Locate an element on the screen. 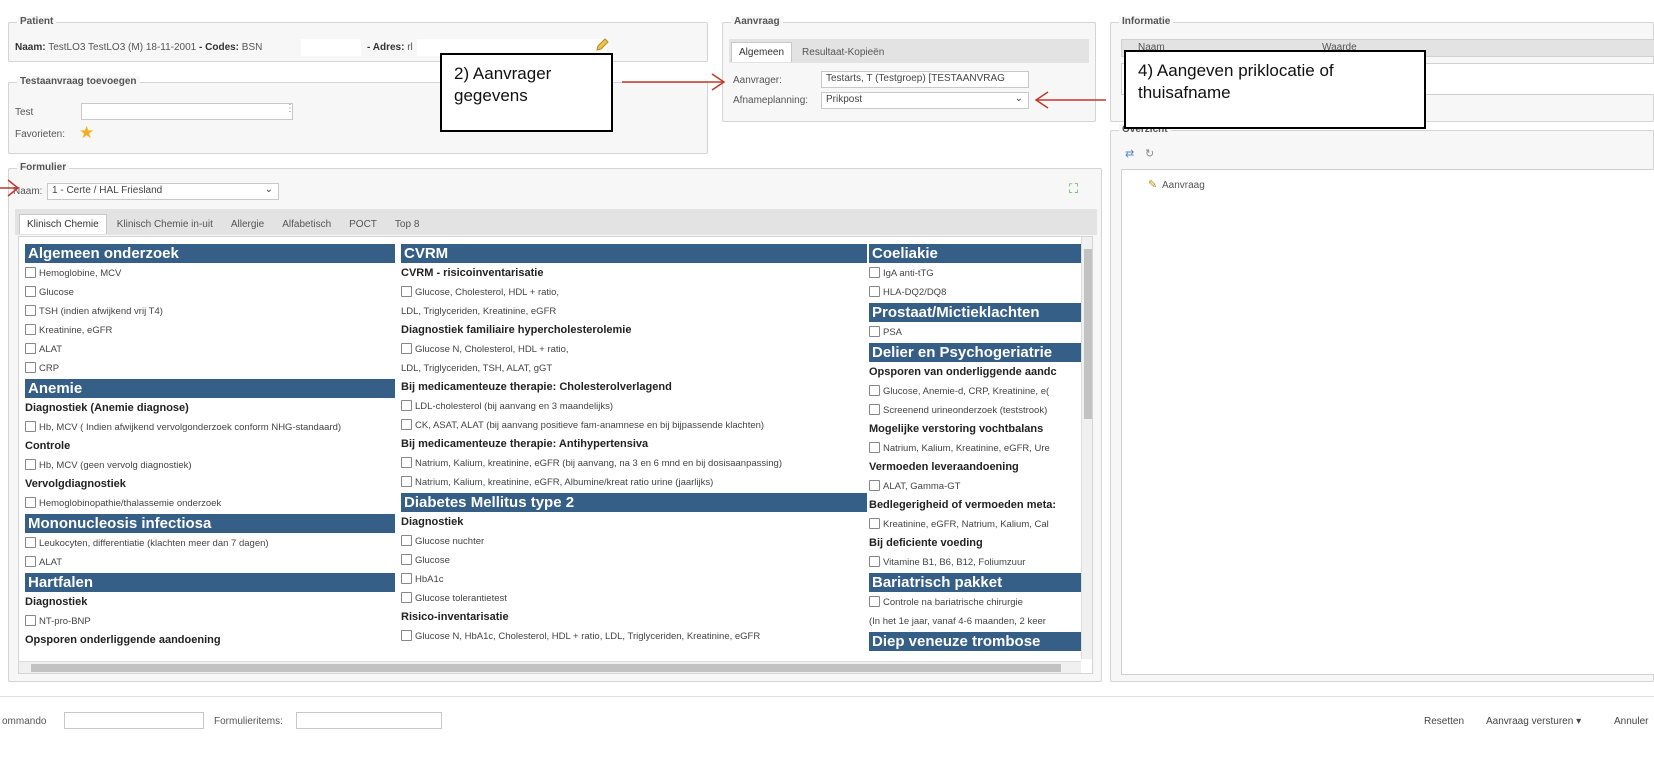 The height and width of the screenshot is (777, 1654). test-checkbox-item: Kreatinine, eGFR is located at coordinates (210, 330).